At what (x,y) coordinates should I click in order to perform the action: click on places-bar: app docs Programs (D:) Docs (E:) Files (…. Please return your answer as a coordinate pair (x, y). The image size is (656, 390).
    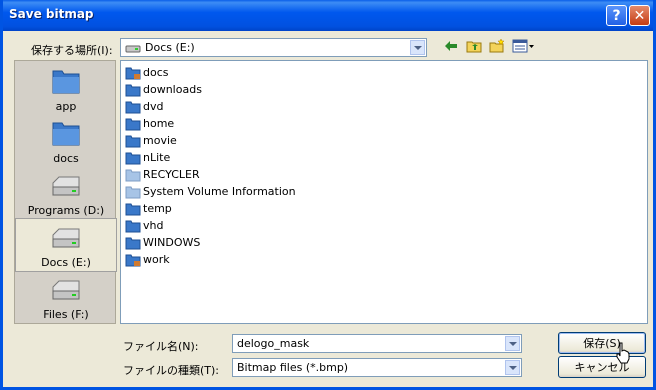
    Looking at the image, I should click on (65, 192).